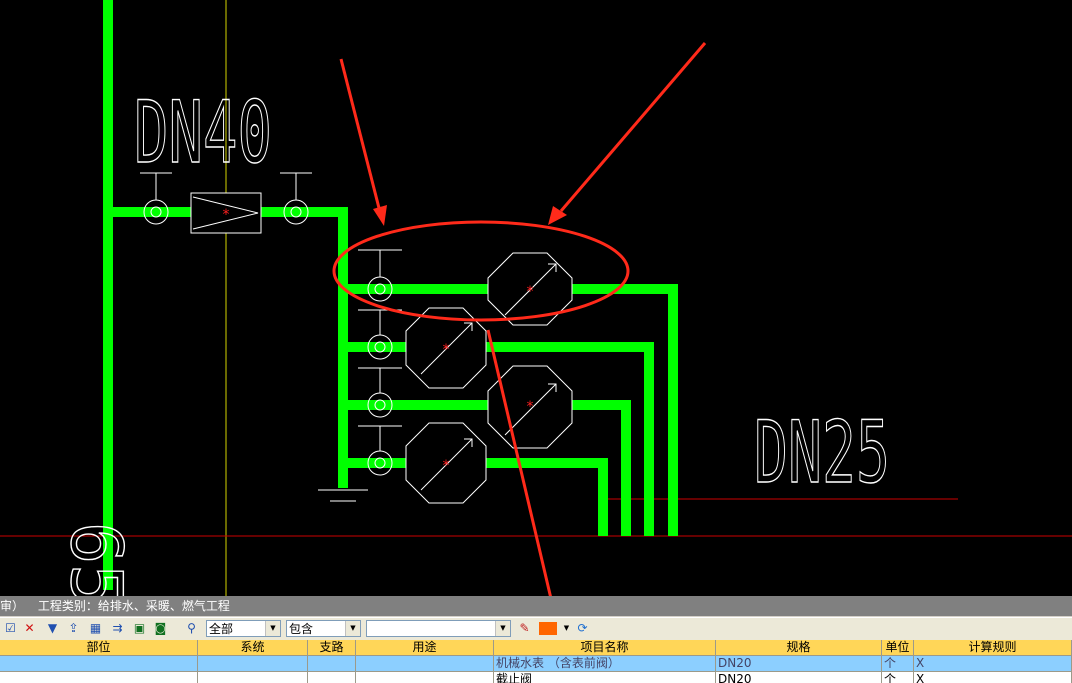 The width and height of the screenshot is (1072, 683). What do you see at coordinates (96, 559) in the screenshot?
I see `partial-dimension-label: 65` at bounding box center [96, 559].